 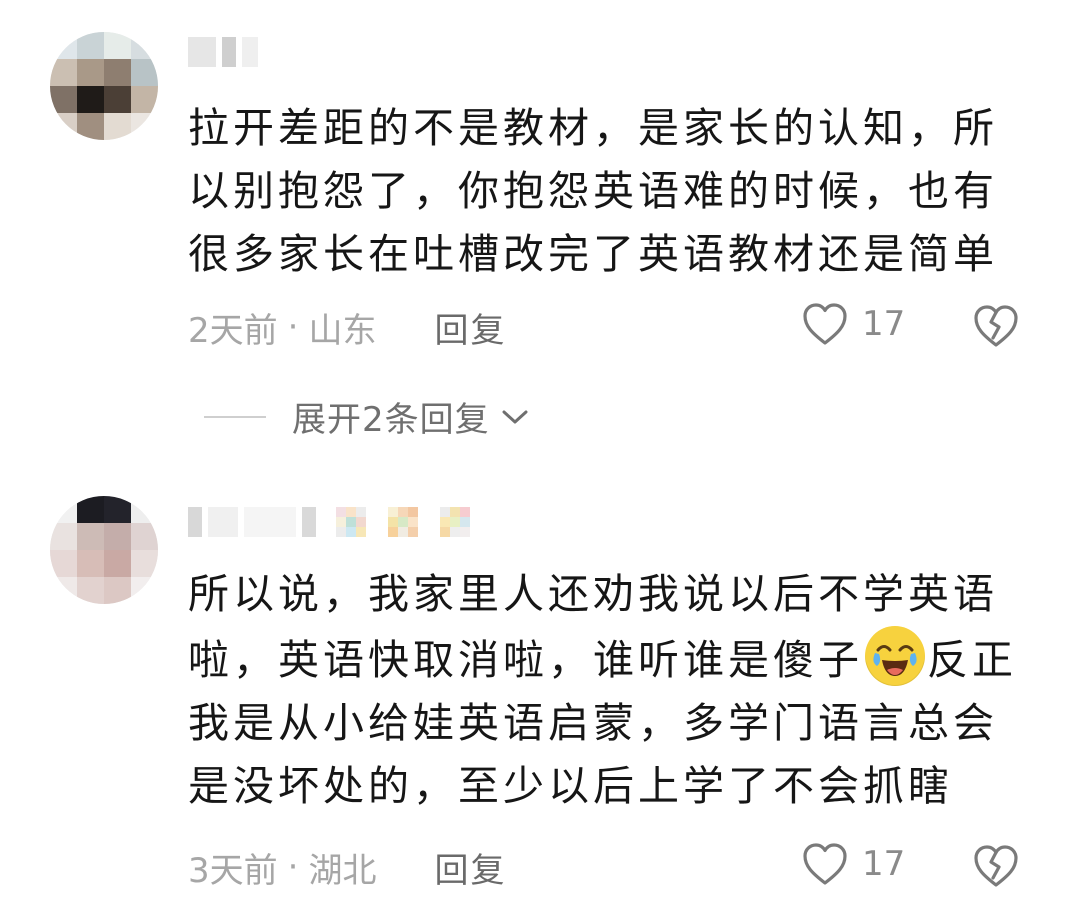 What do you see at coordinates (895, 656) in the screenshot?
I see `laughing-crying-emoji-icon` at bounding box center [895, 656].